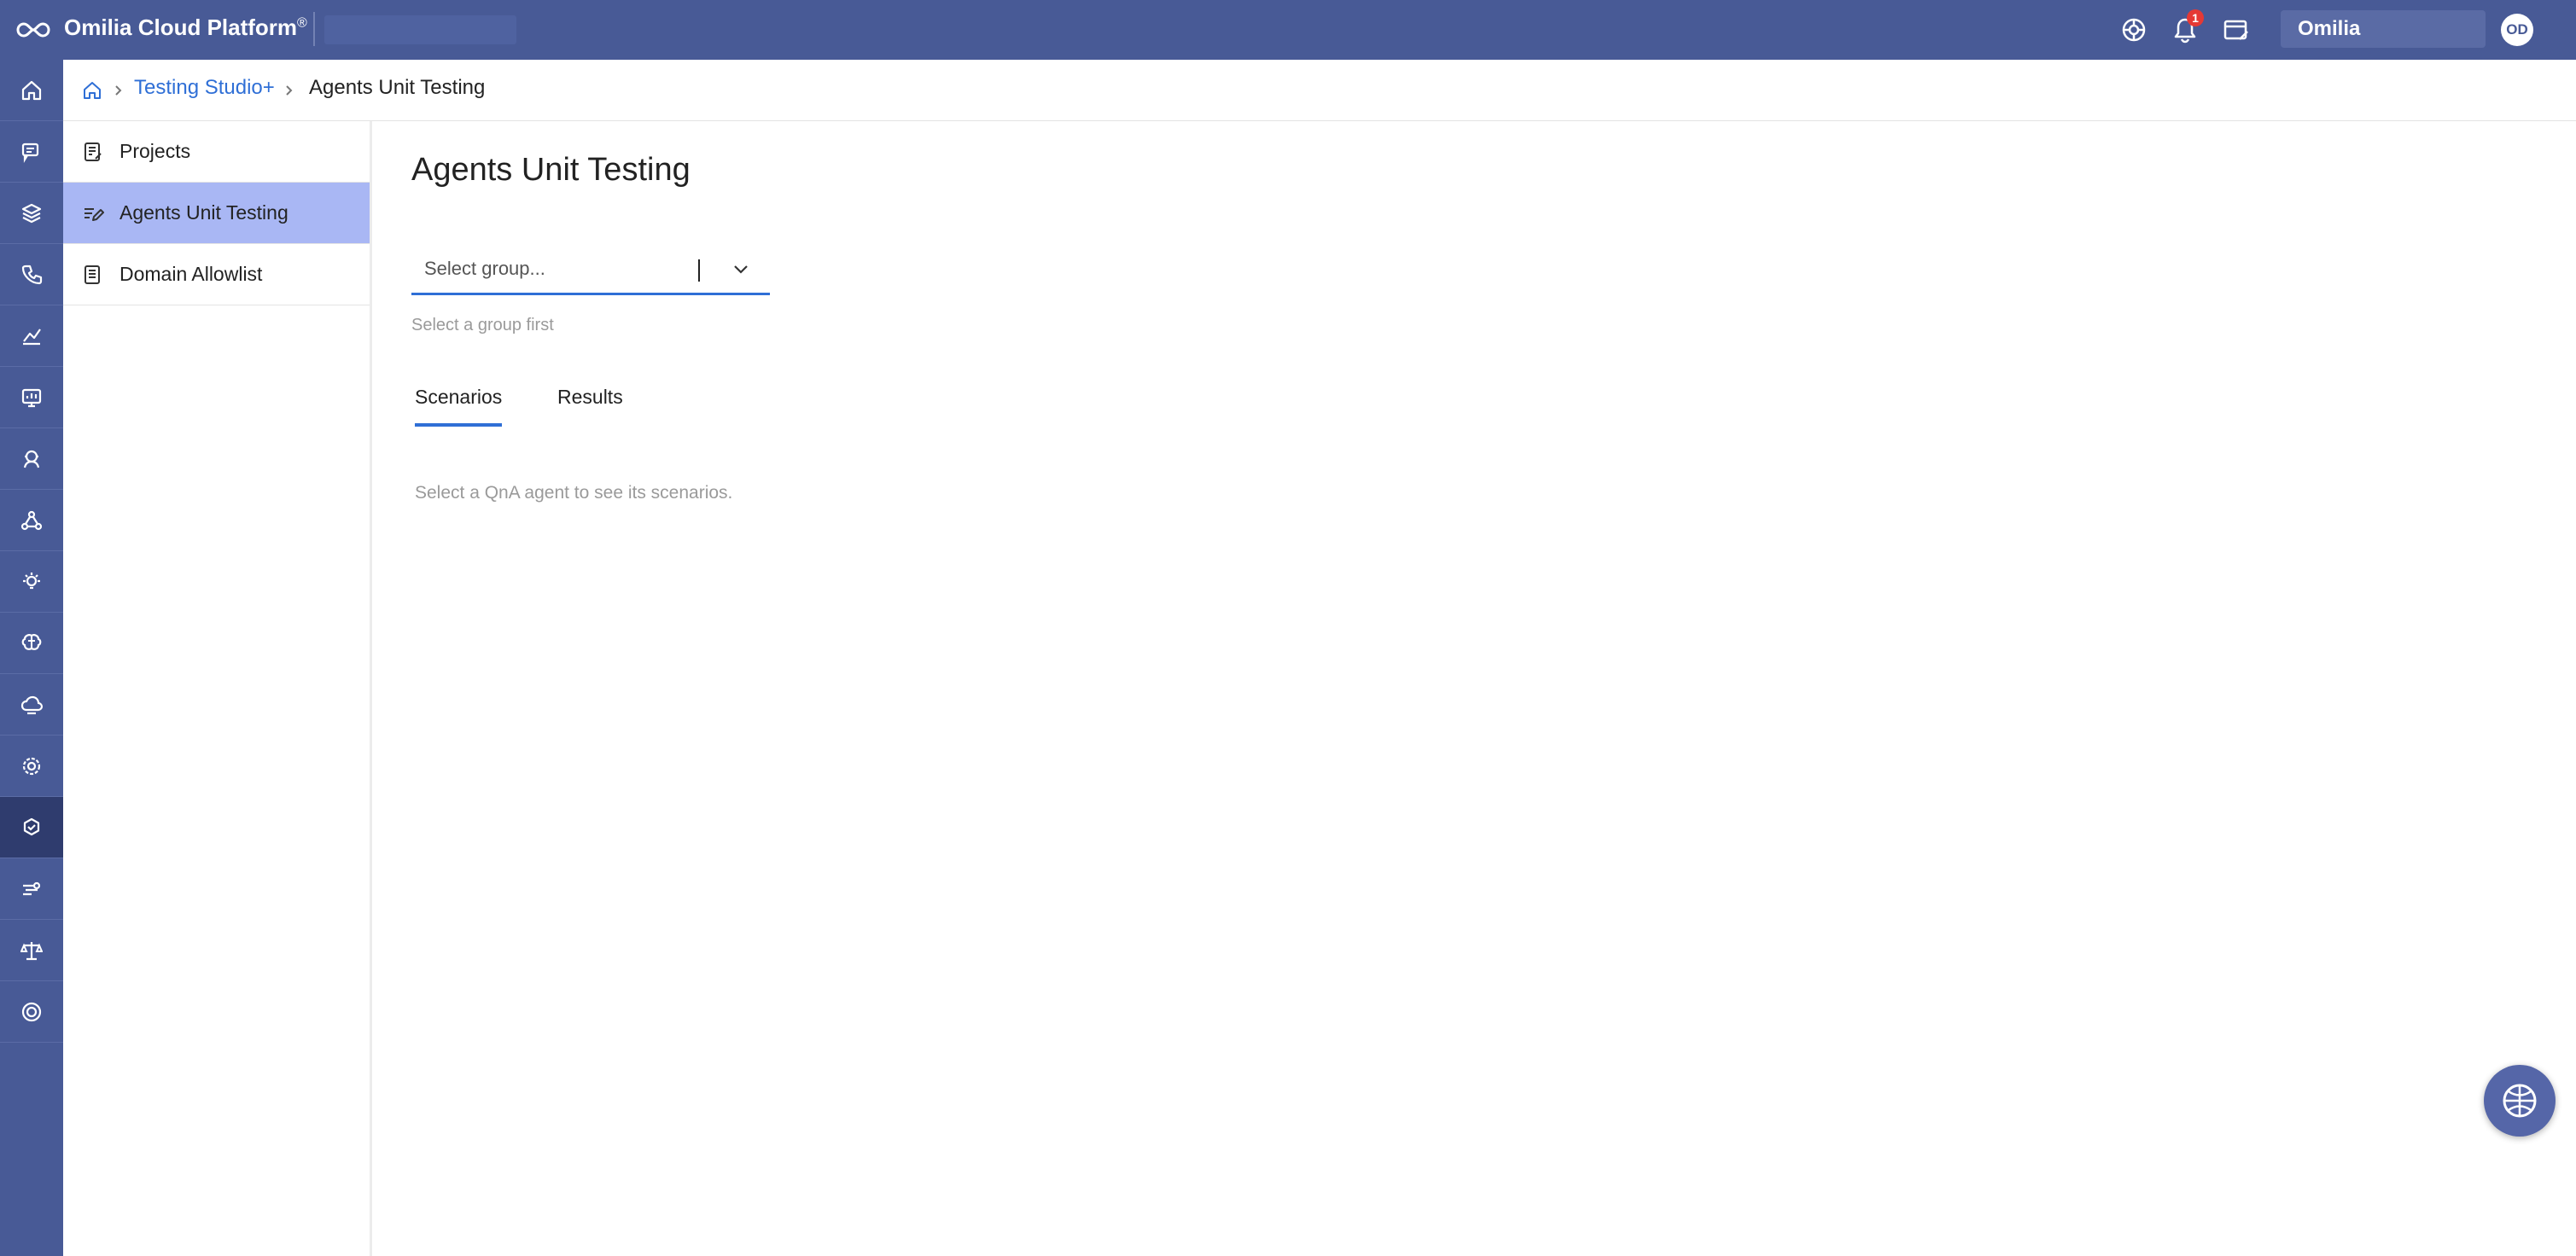 Image resolution: width=2576 pixels, height=1256 pixels. What do you see at coordinates (31, 274) in the screenshot?
I see `phone-icon` at bounding box center [31, 274].